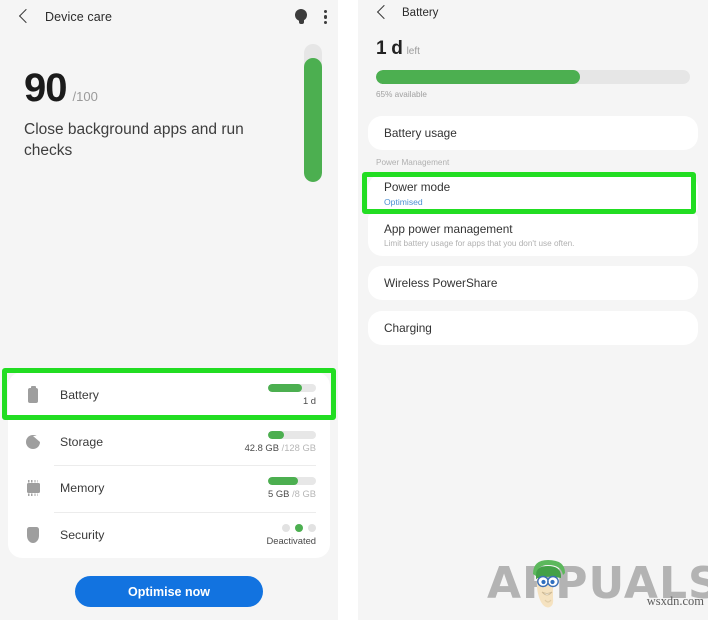 This screenshot has height=620, width=708. I want to click on memory-chip-icon, so click(33, 488).